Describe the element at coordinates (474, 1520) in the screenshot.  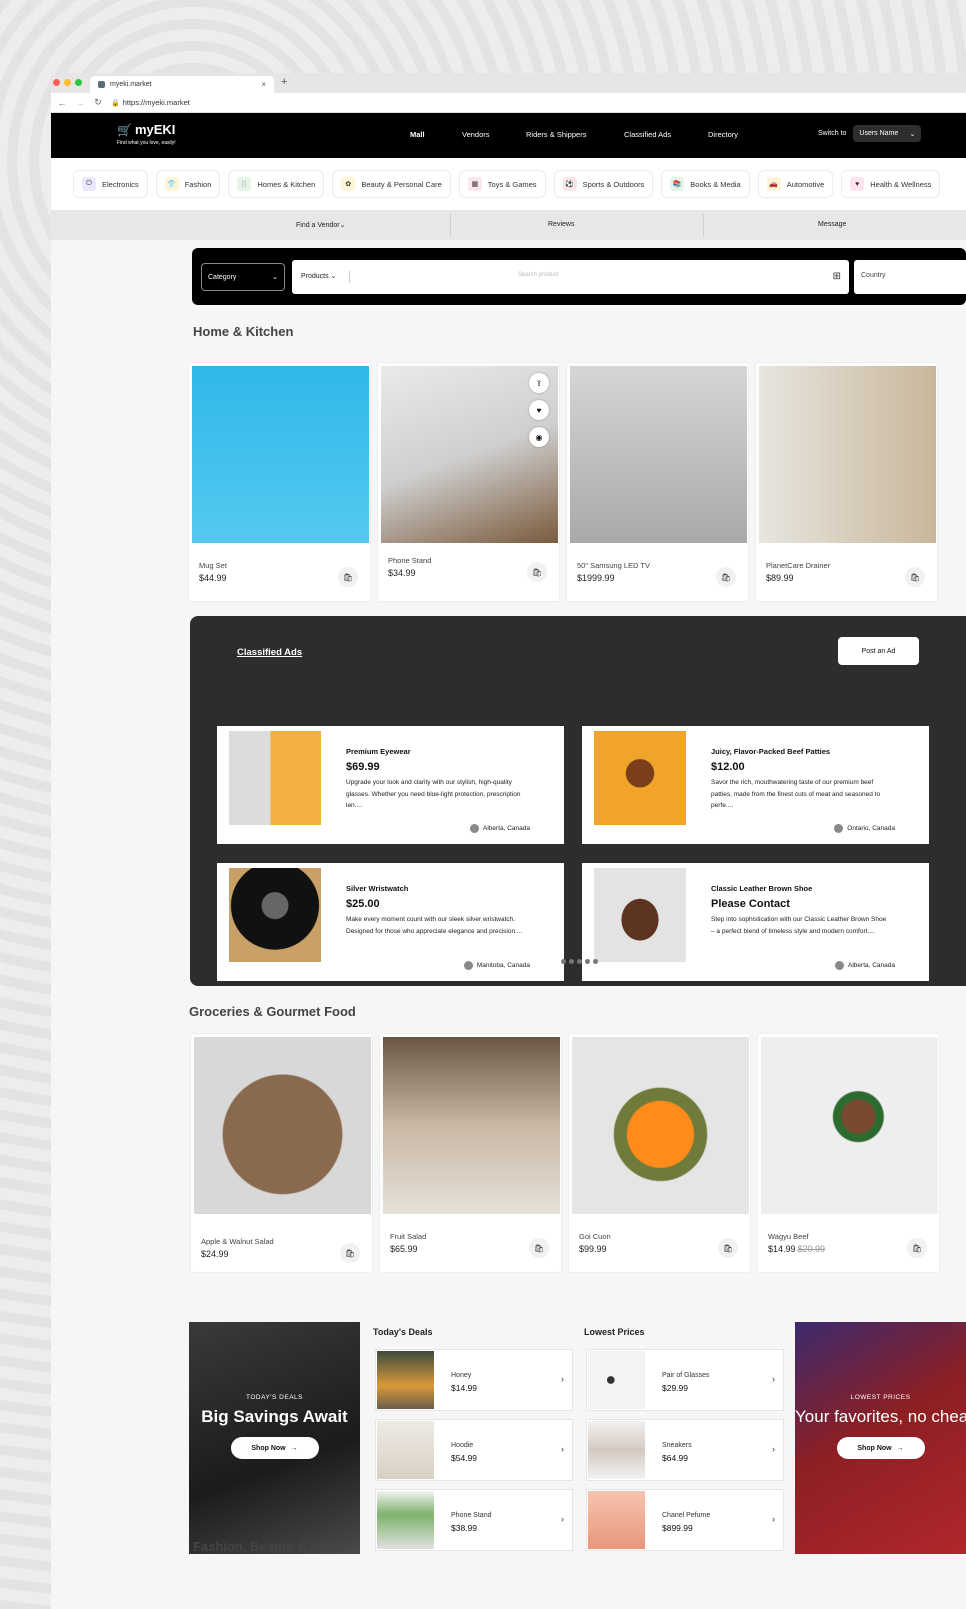
I see `deal-item: Phone Stand $38.99 ›` at that location.